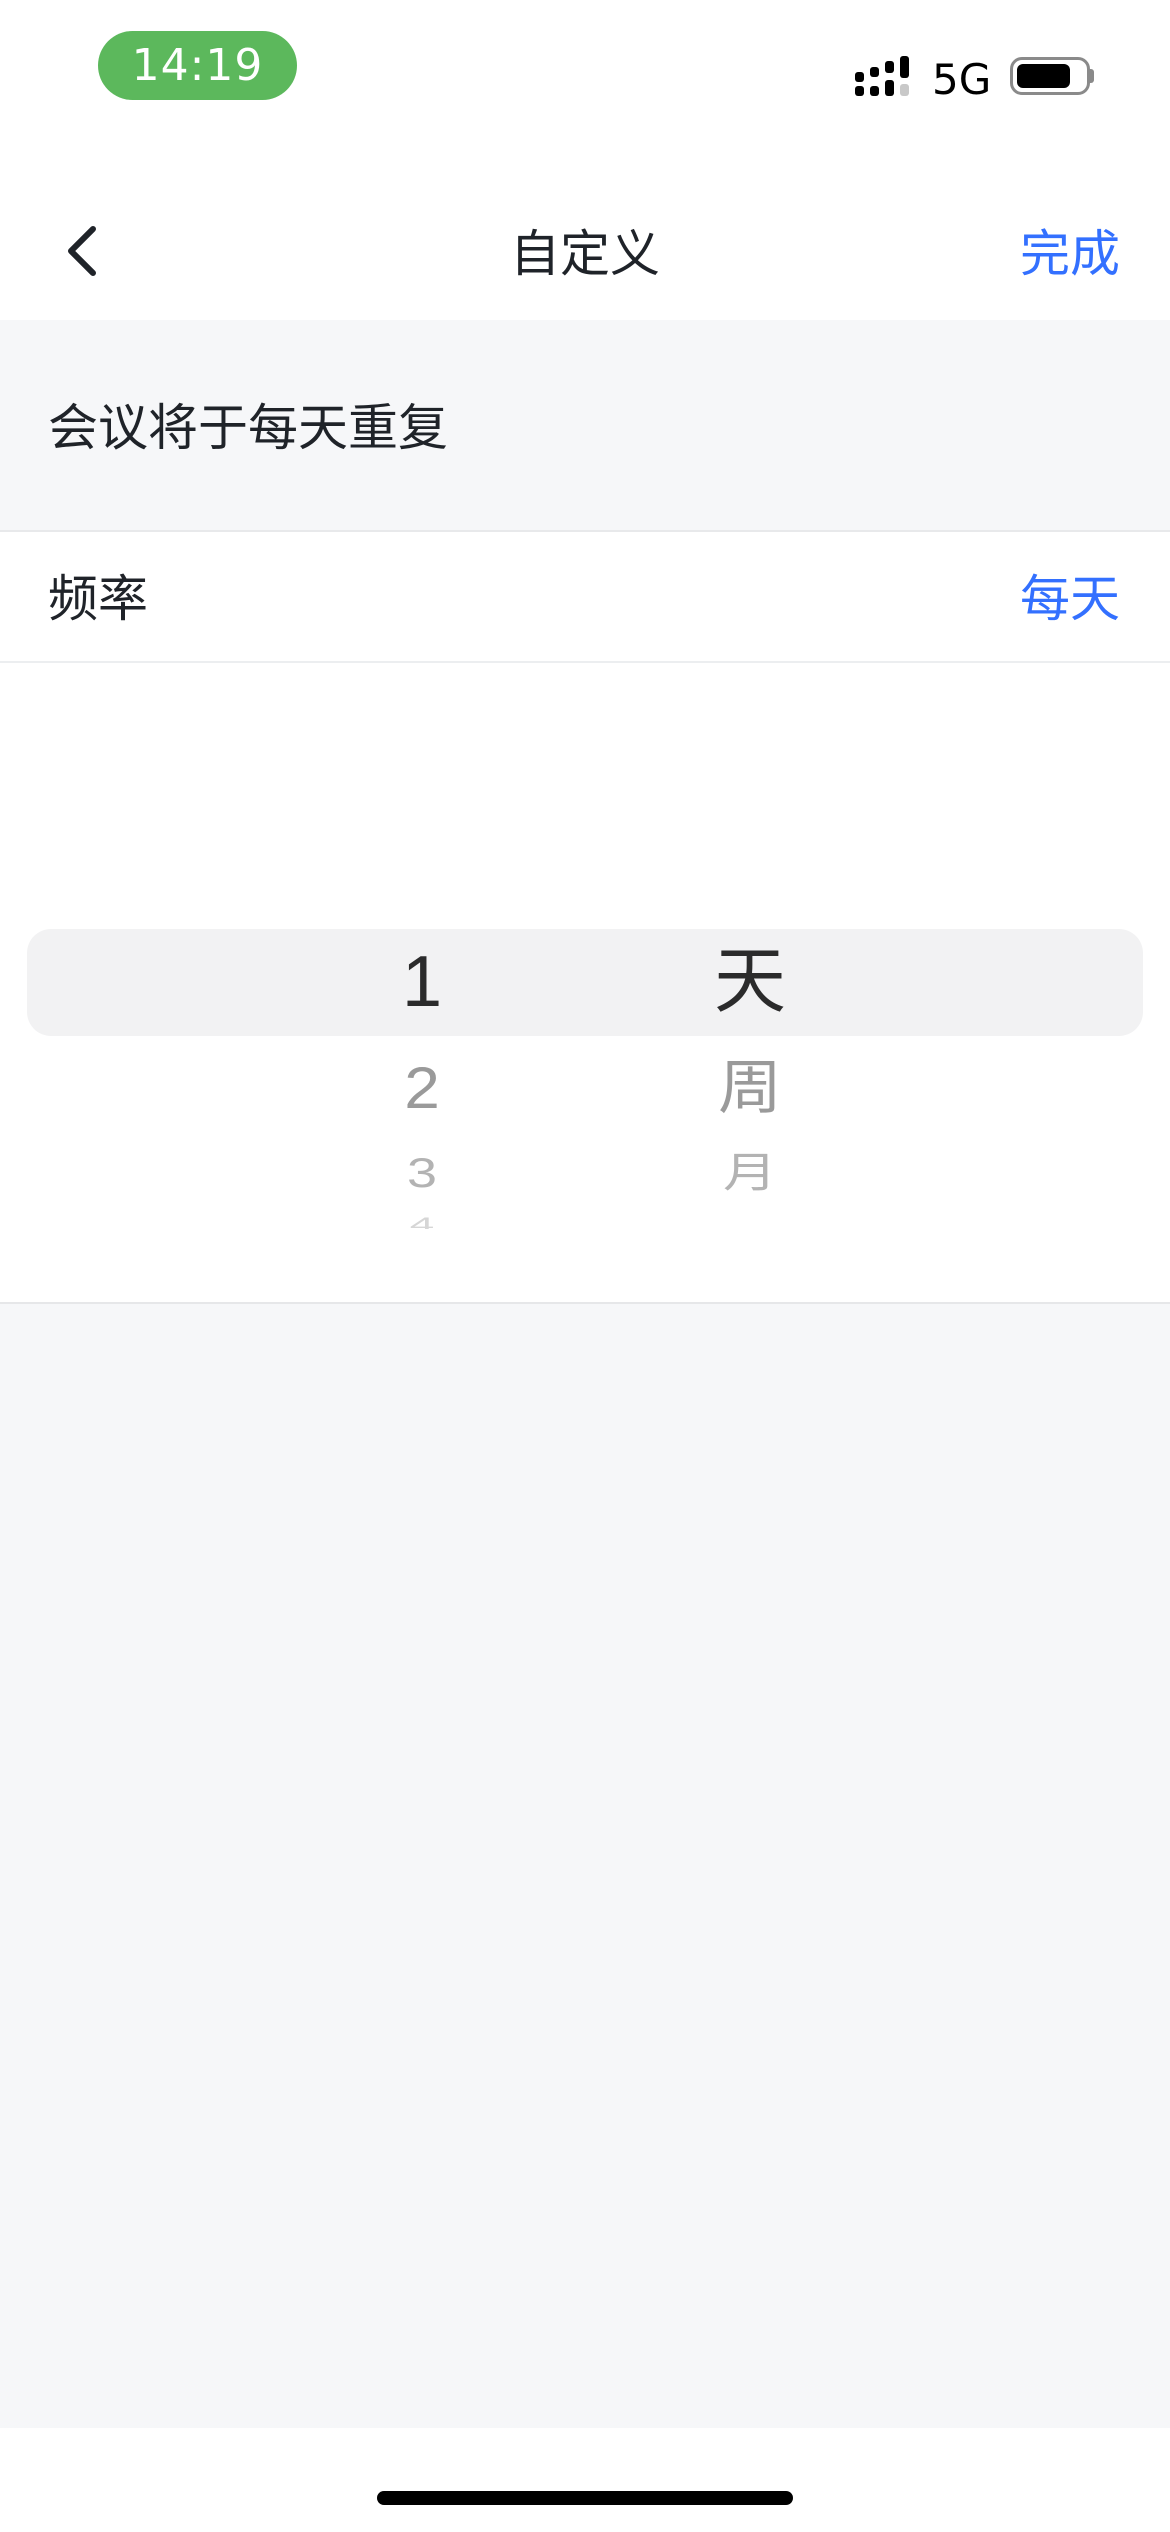 The height and width of the screenshot is (2532, 1170). What do you see at coordinates (248, 428) in the screenshot?
I see `repeat-summary: 会议将于每天重复` at bounding box center [248, 428].